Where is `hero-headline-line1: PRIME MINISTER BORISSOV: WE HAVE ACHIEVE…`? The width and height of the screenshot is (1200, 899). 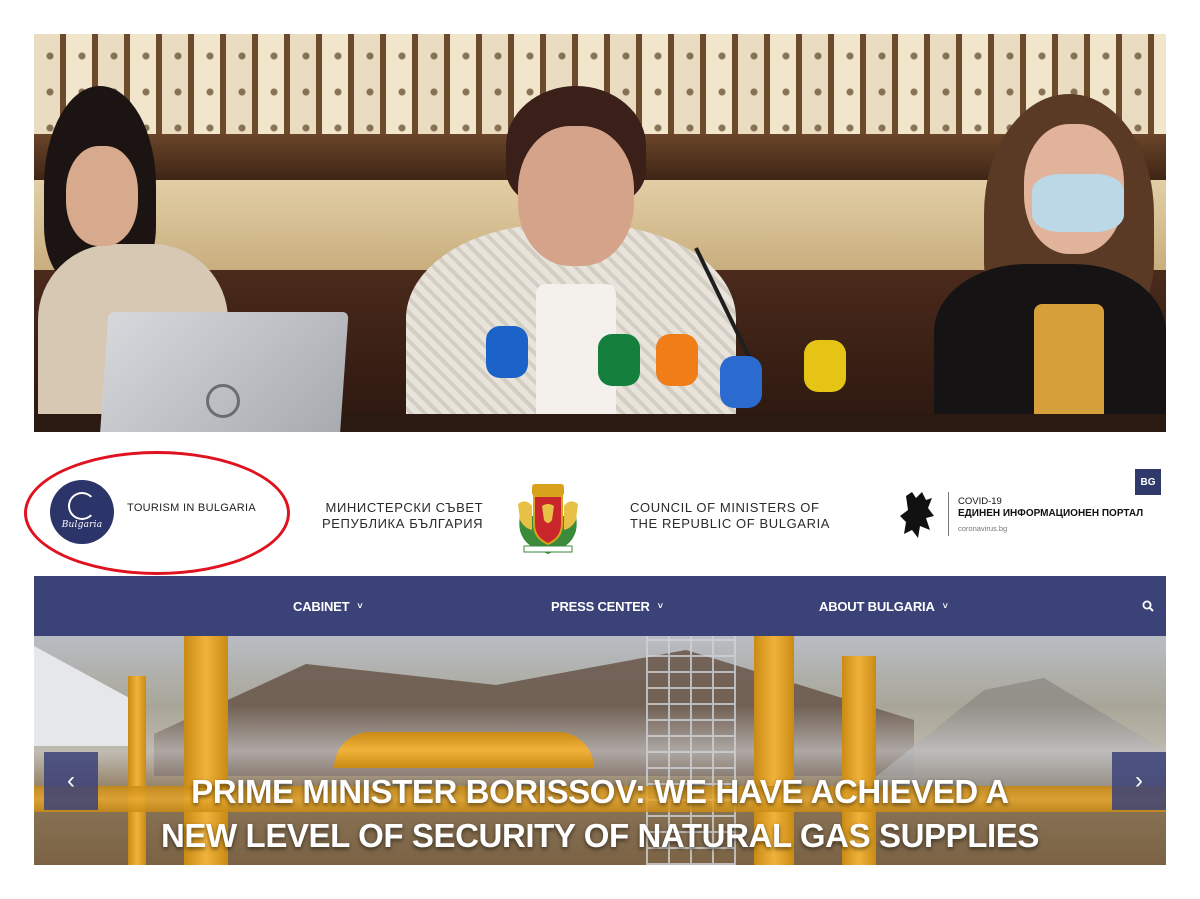 hero-headline-line1: PRIME MINISTER BORISSOV: WE HAVE ACHIEVE… is located at coordinates (600, 791).